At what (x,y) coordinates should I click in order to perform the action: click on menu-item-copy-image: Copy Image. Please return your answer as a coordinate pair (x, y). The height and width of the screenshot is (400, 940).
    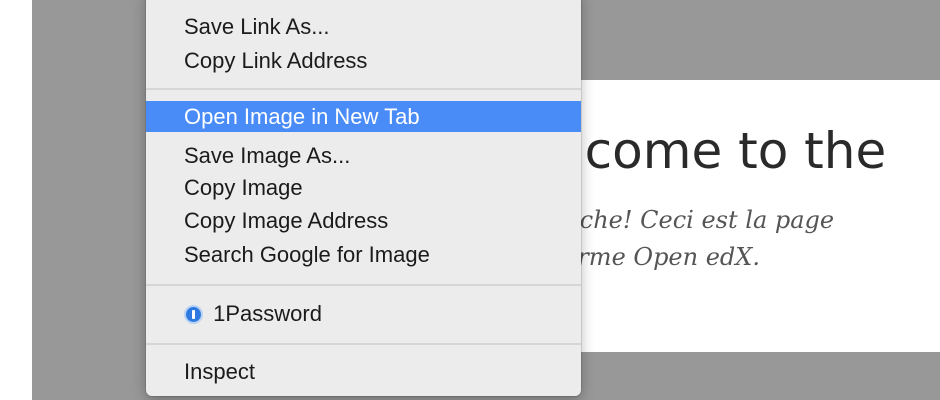
    Looking at the image, I should click on (363, 187).